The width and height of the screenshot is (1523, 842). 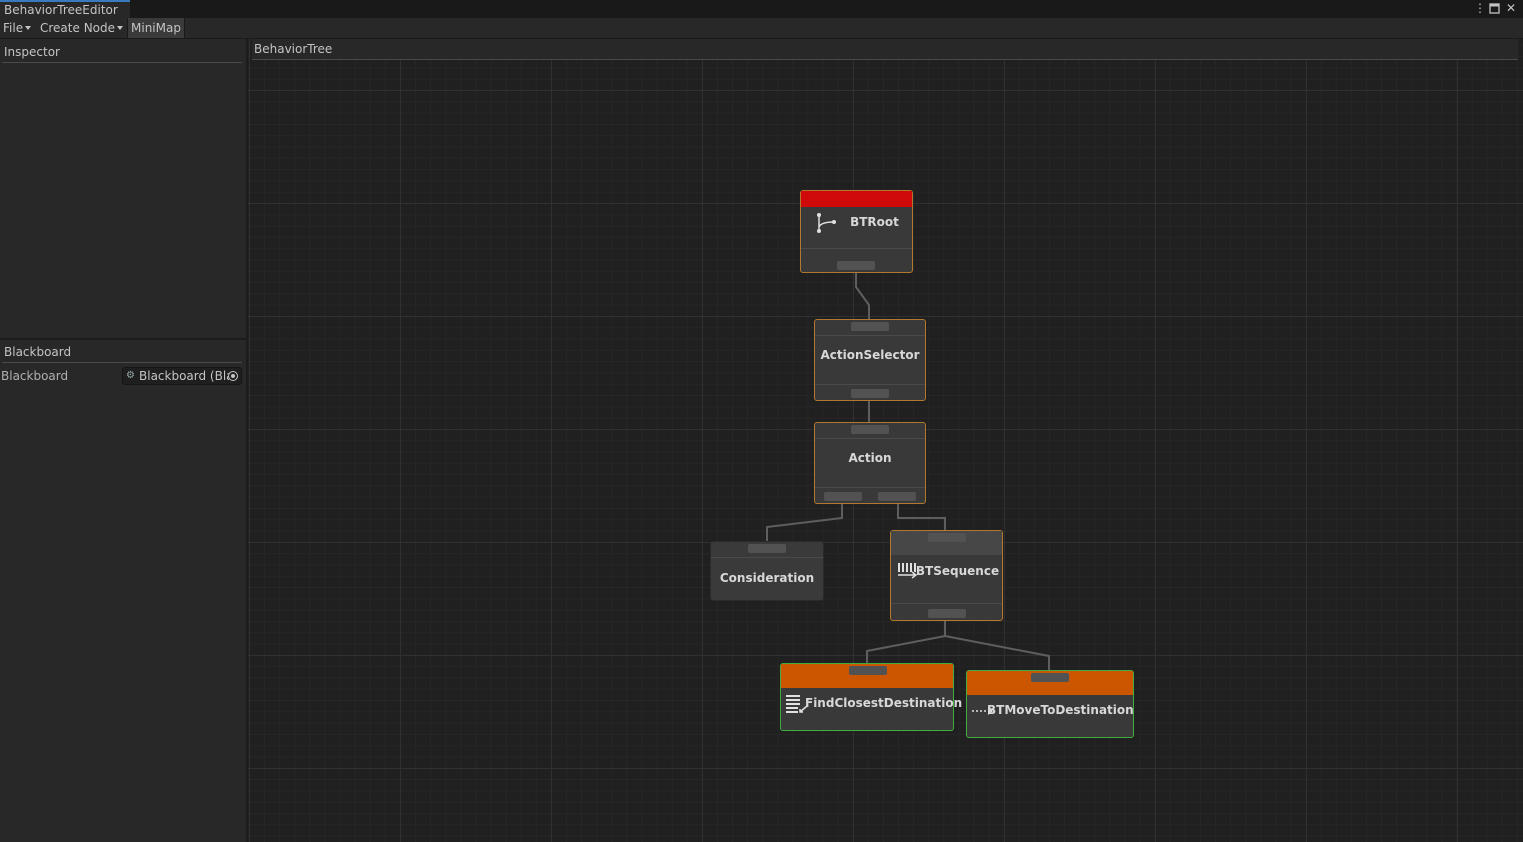 What do you see at coordinates (862, 296) in the screenshot?
I see `edge-root-selector` at bounding box center [862, 296].